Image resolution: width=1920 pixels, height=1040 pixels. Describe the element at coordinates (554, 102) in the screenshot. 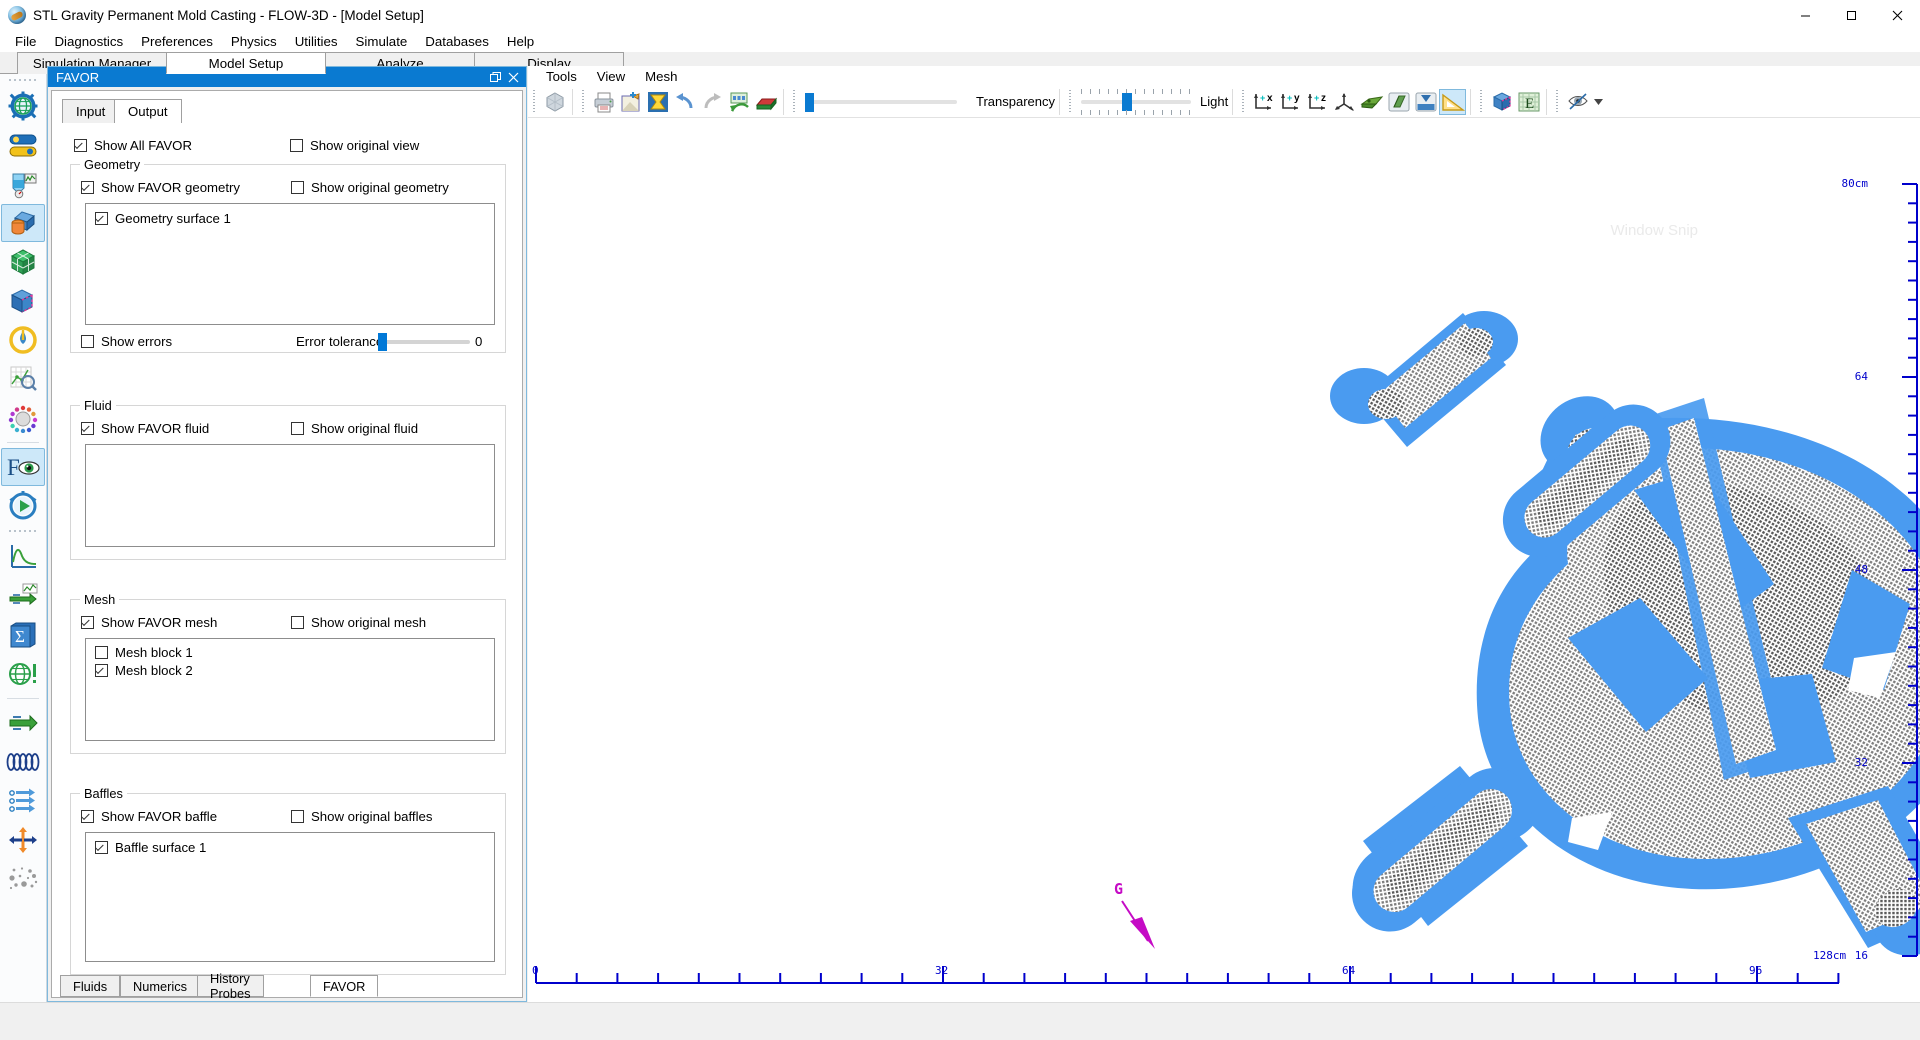

I see `render-solid-icon` at that location.